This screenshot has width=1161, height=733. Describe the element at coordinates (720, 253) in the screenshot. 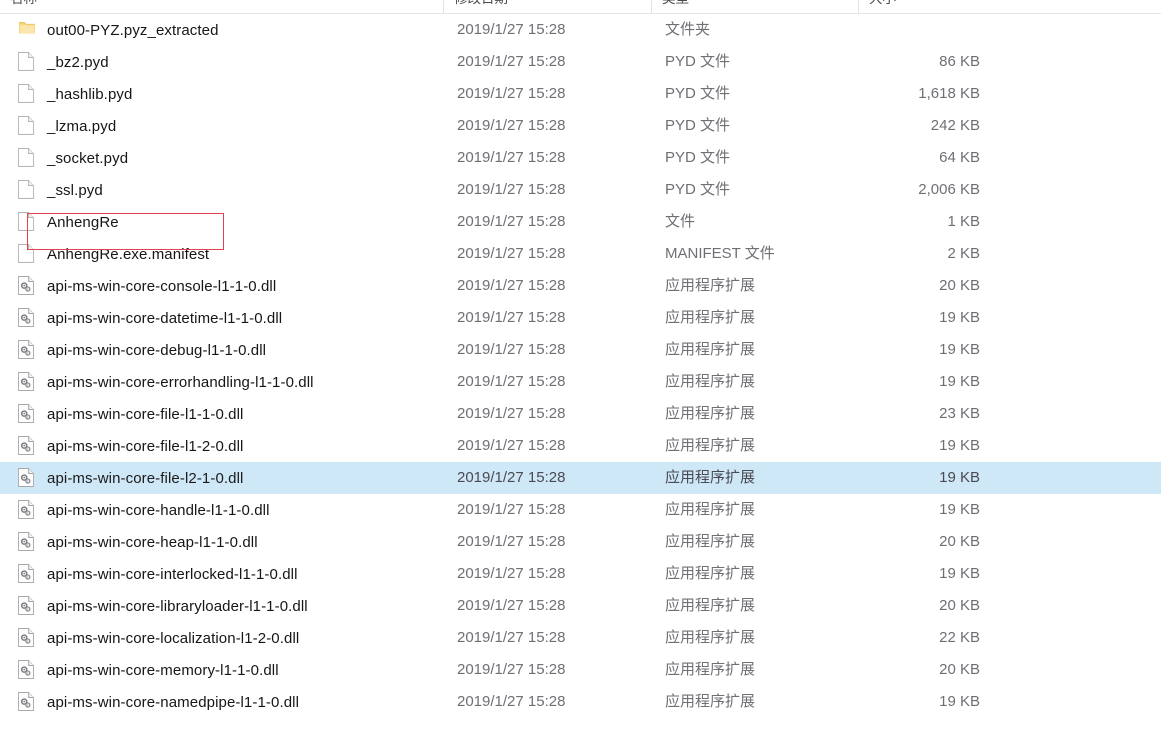

I see `file-type-cell: MANIFEST 文件` at that location.